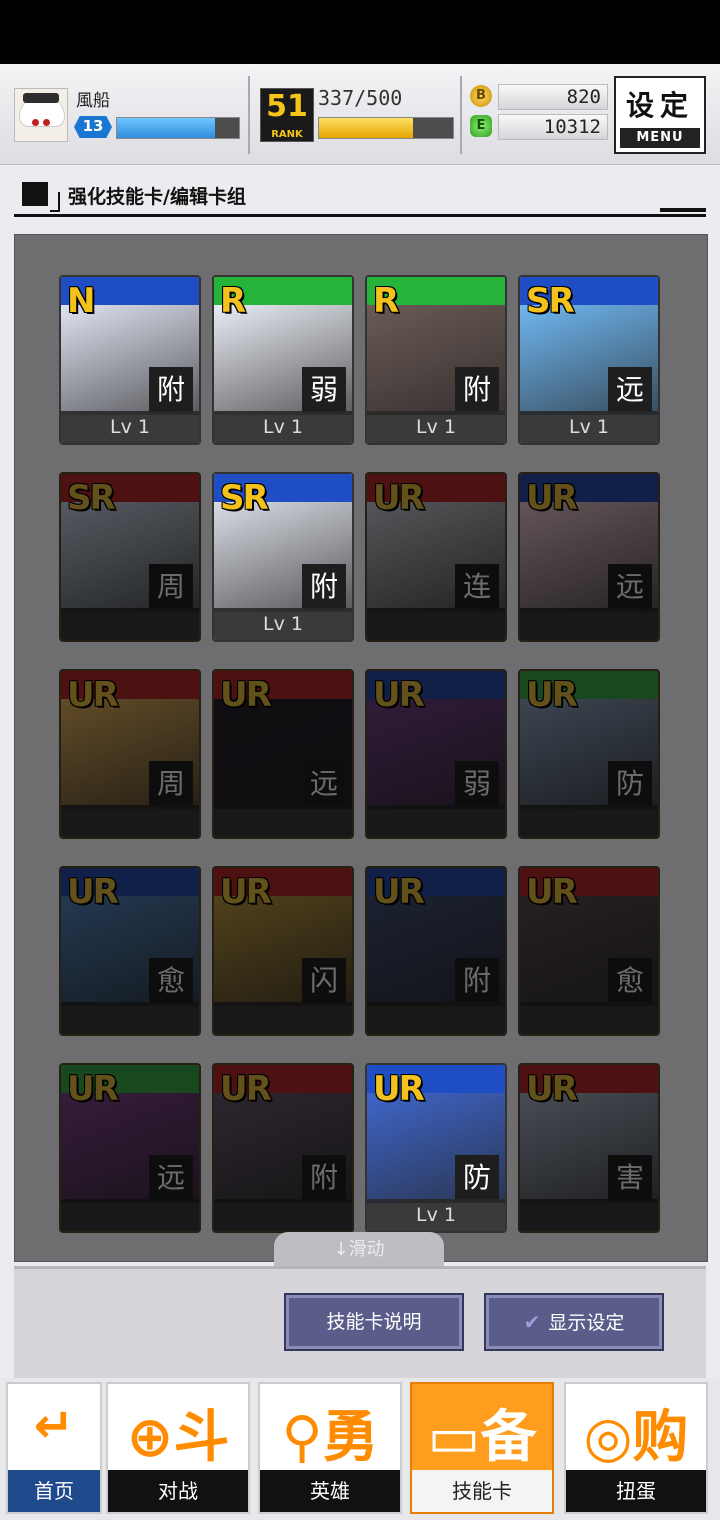 The image size is (720, 1520). I want to click on skill-card: UR 防, so click(589, 754).